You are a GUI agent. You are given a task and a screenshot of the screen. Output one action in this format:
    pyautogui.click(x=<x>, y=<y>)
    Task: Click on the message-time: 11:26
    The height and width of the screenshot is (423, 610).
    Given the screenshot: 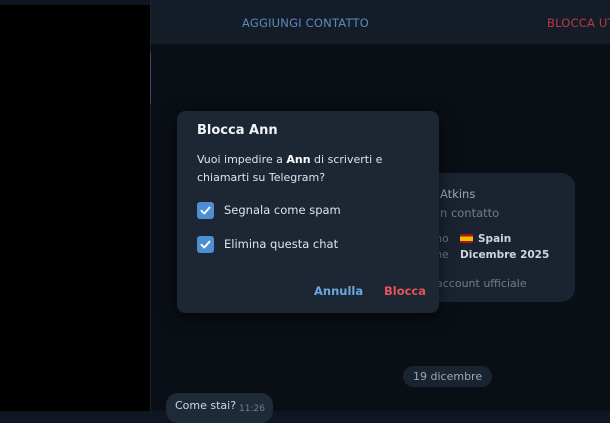 What is the action you would take?
    pyautogui.click(x=252, y=409)
    